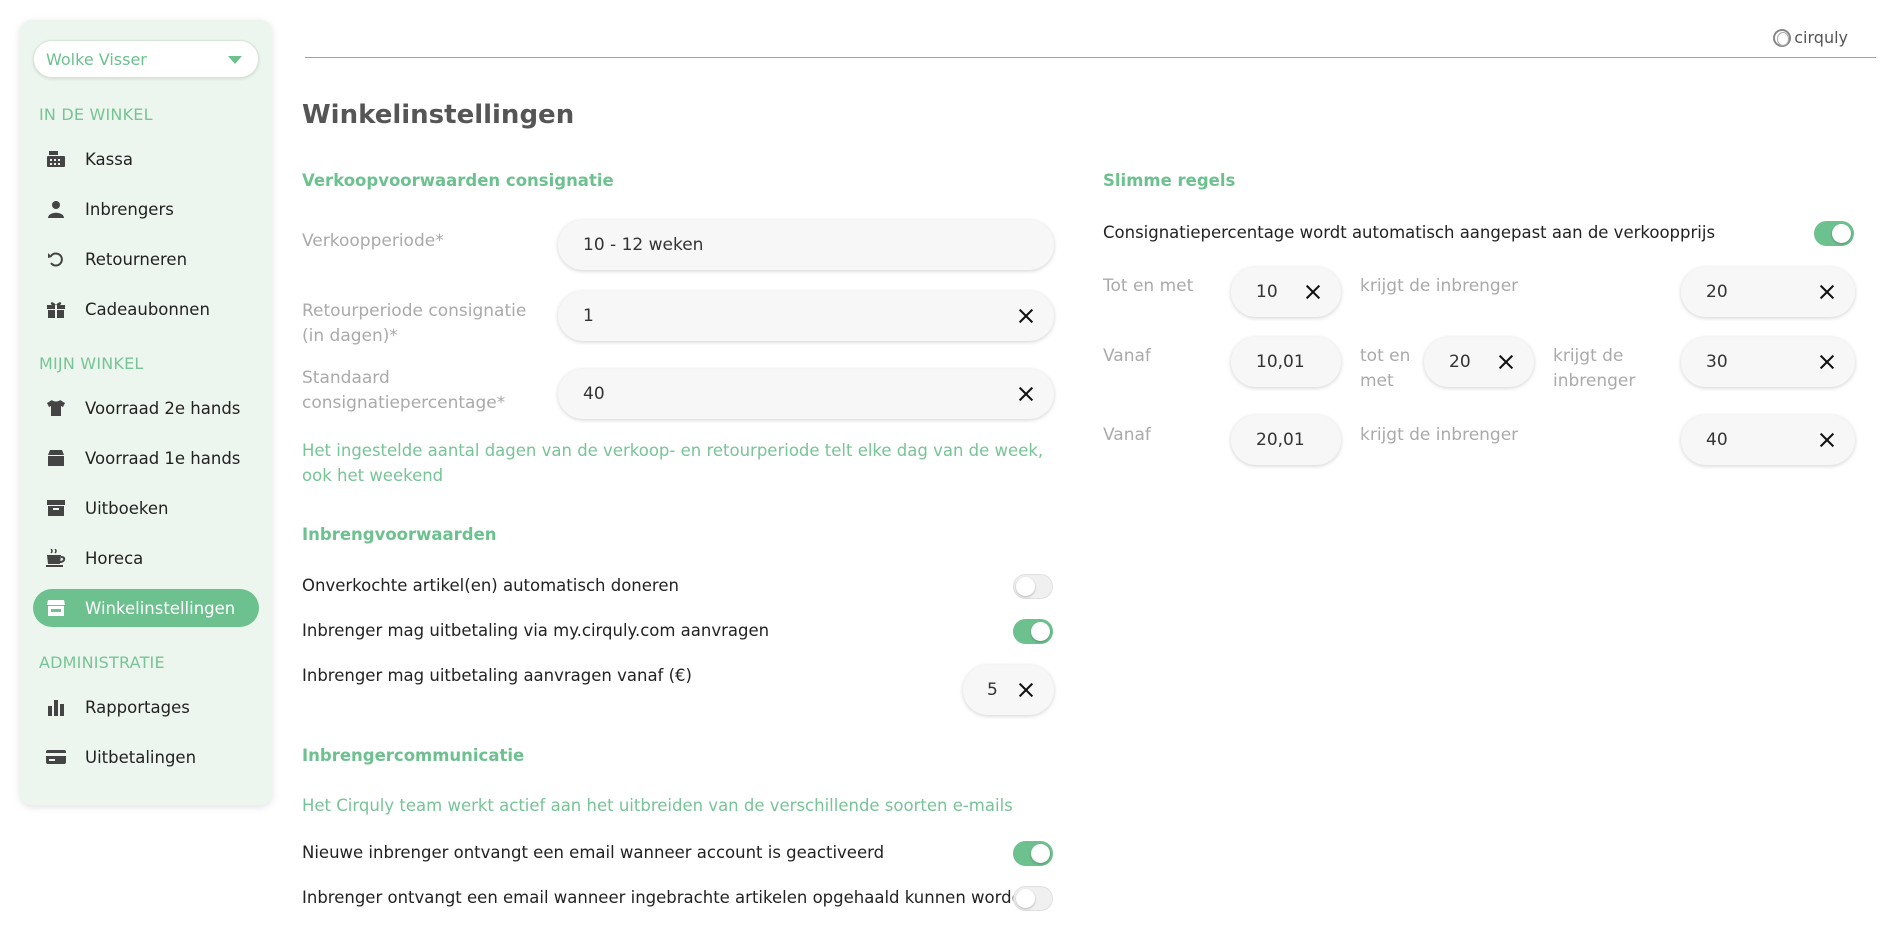 Image resolution: width=1892 pixels, height=938 pixels. I want to click on email-pickup-toggle, so click(1033, 898).